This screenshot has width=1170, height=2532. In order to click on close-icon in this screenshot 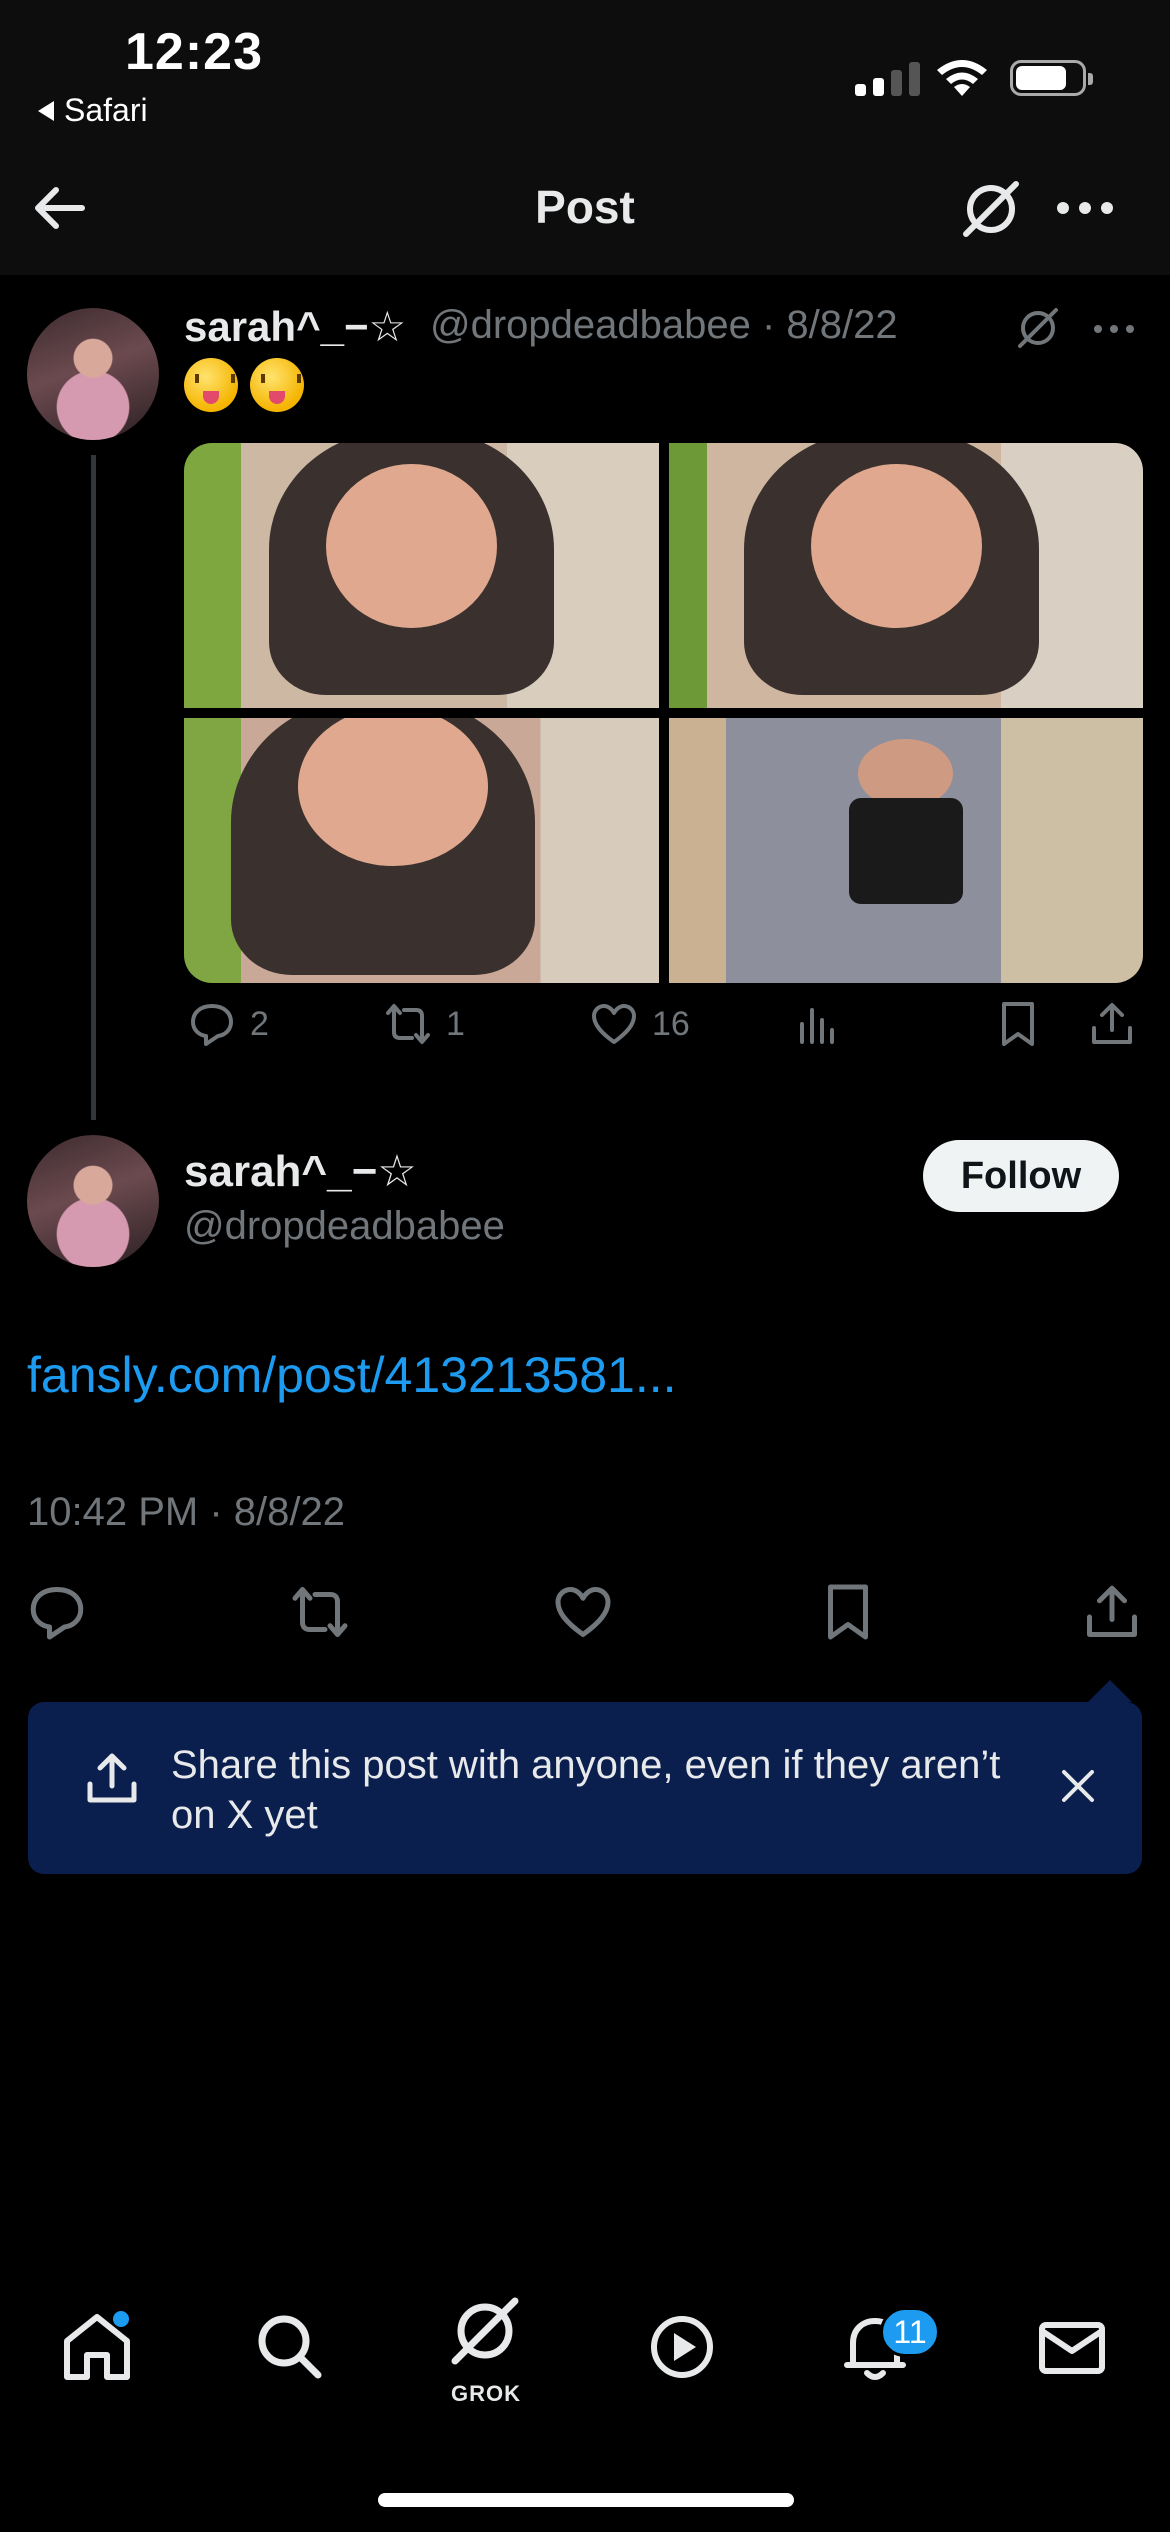, I will do `click(1078, 1786)`.